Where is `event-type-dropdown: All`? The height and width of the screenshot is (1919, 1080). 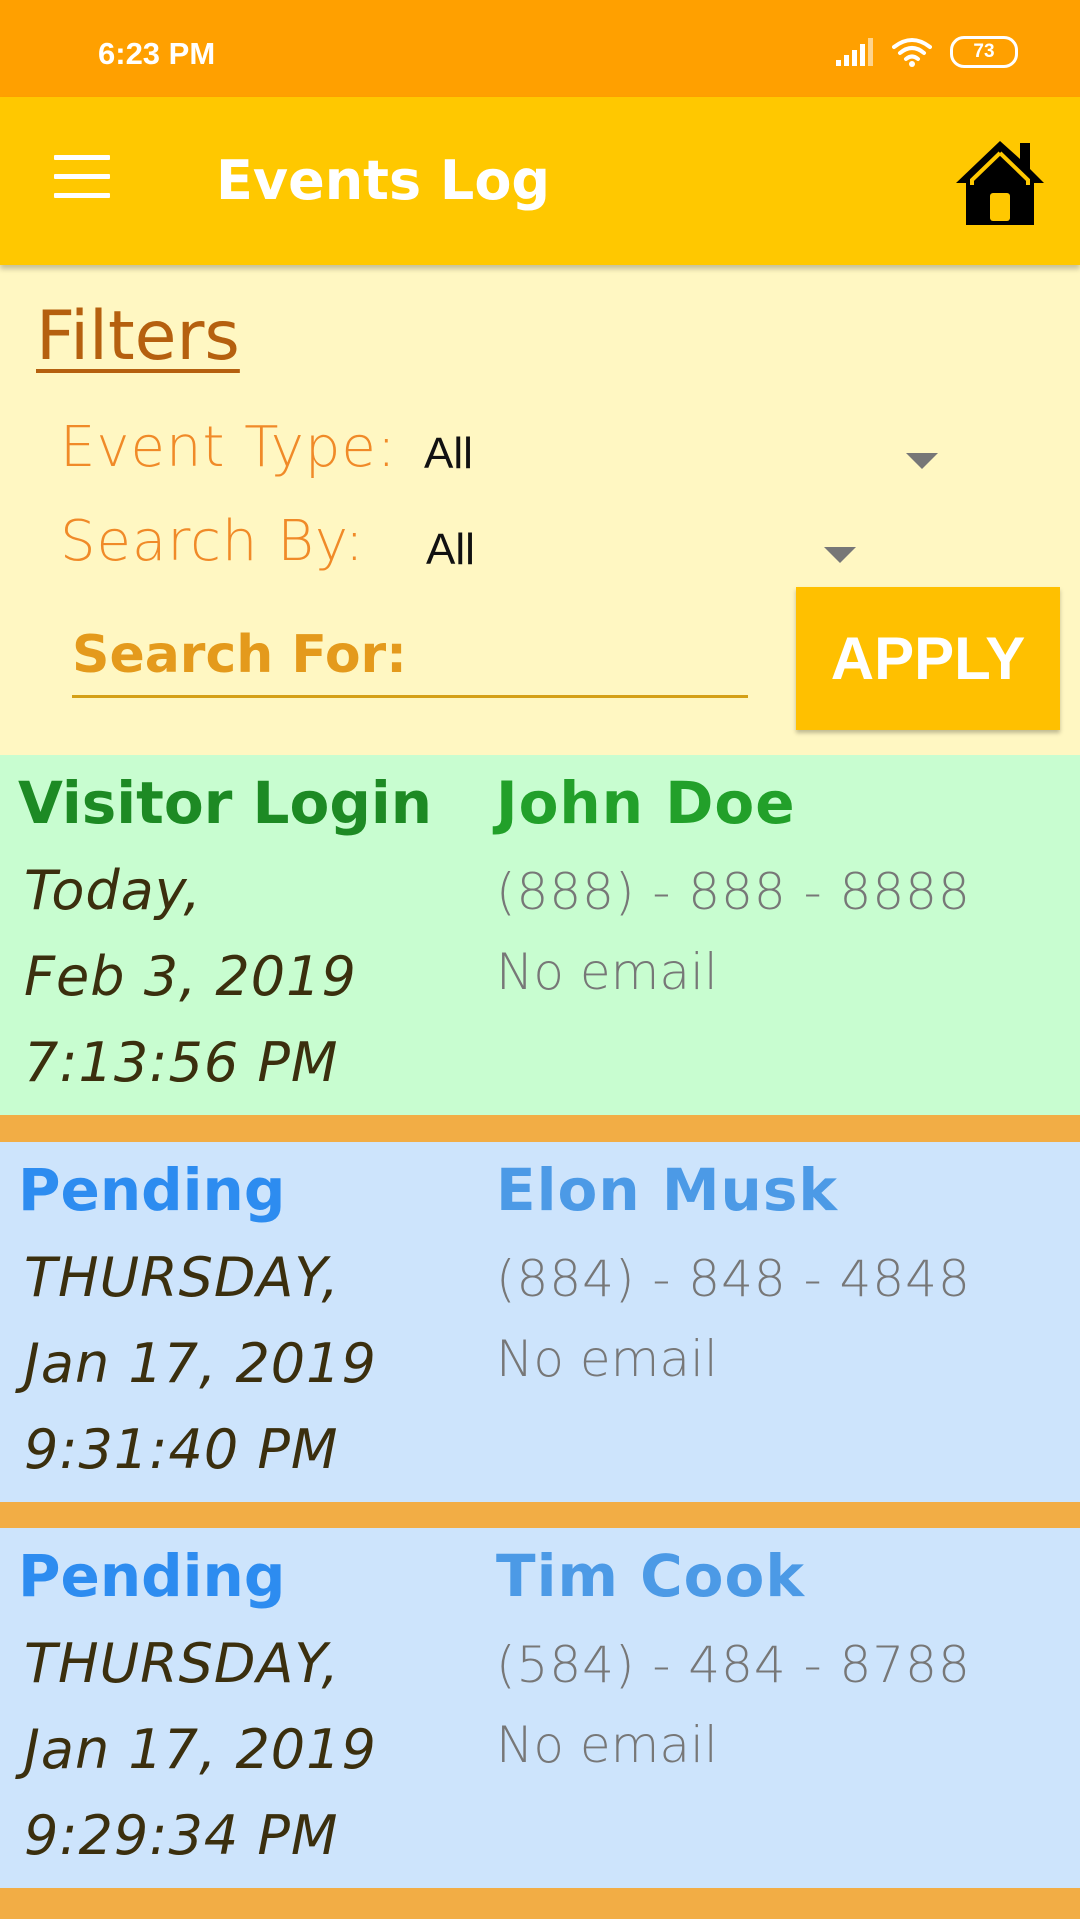
event-type-dropdown: All is located at coordinates (690, 455).